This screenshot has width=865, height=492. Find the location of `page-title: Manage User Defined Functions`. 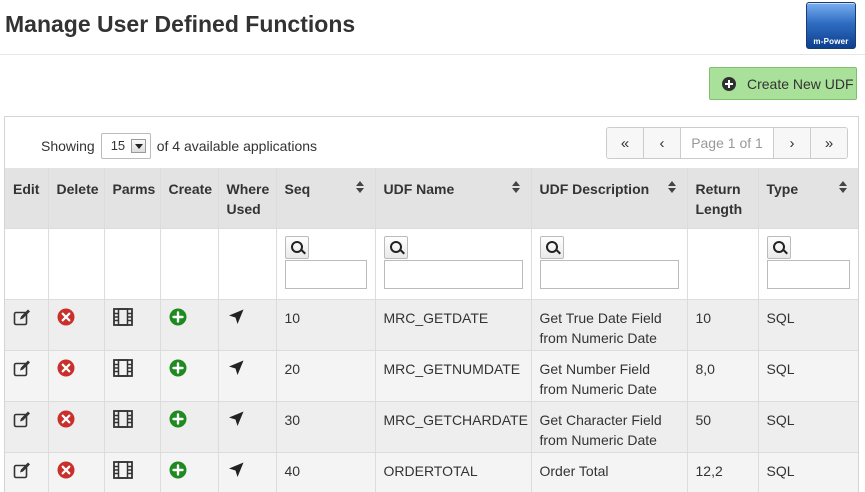

page-title: Manage User Defined Functions is located at coordinates (180, 24).